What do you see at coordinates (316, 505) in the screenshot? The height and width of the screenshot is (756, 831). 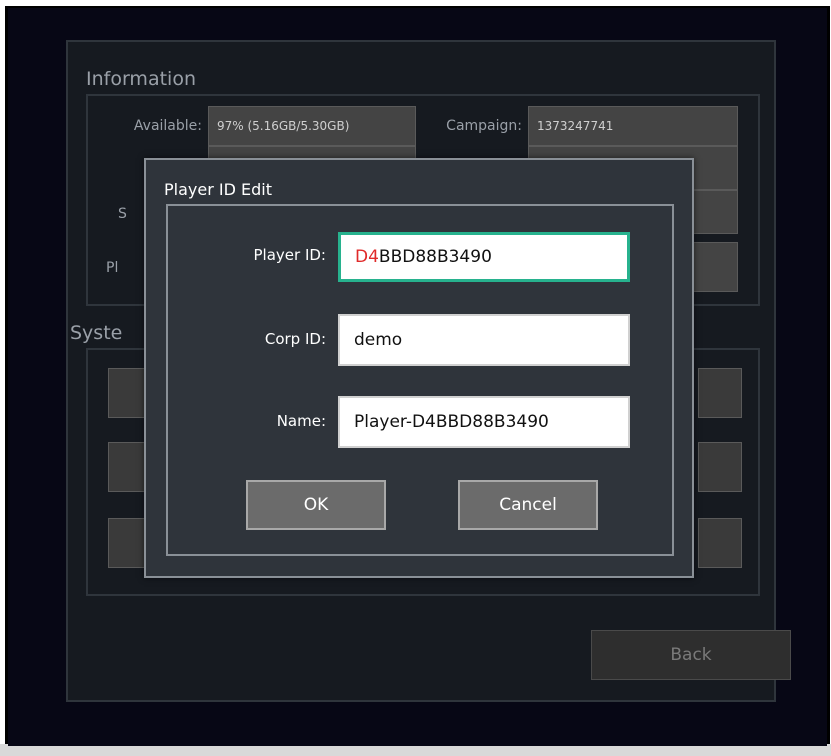 I see `ok-button: OK` at bounding box center [316, 505].